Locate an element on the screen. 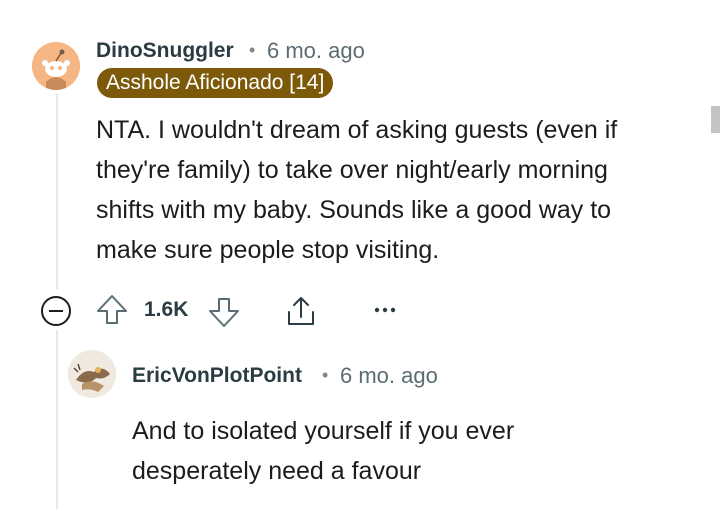 This screenshot has width=720, height=509. comment-body-line: make sure people stop visiting. is located at coordinates (268, 250).